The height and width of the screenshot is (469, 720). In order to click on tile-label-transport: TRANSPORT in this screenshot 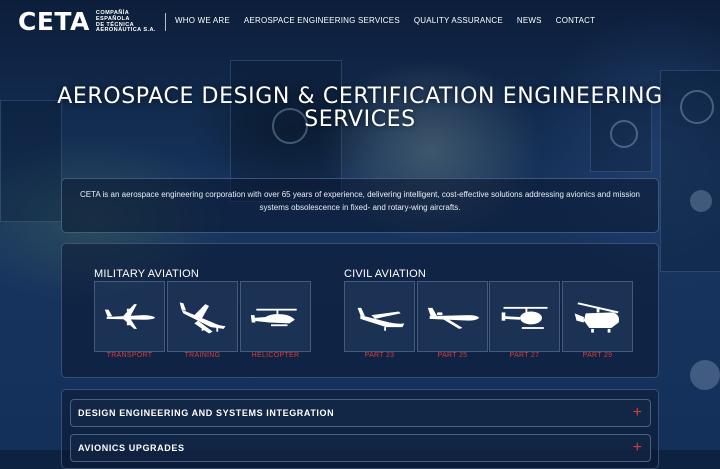, I will do `click(129, 355)`.